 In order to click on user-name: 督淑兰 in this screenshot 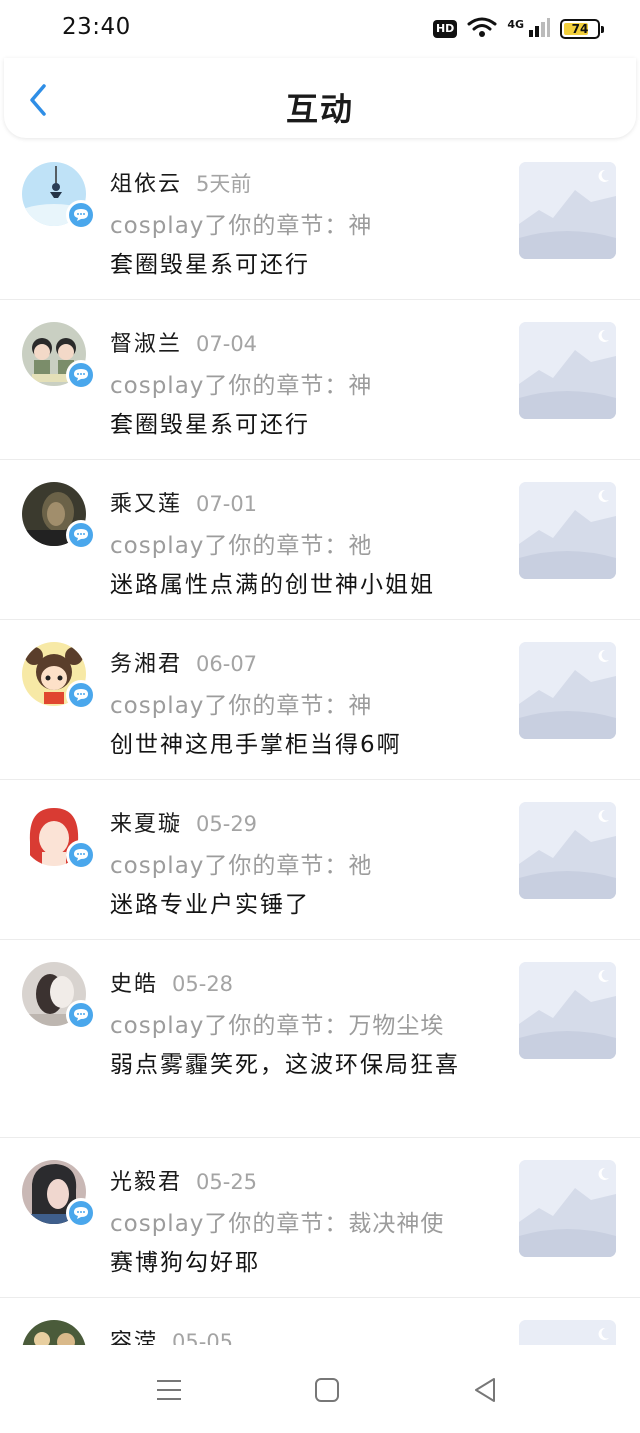, I will do `click(146, 342)`.